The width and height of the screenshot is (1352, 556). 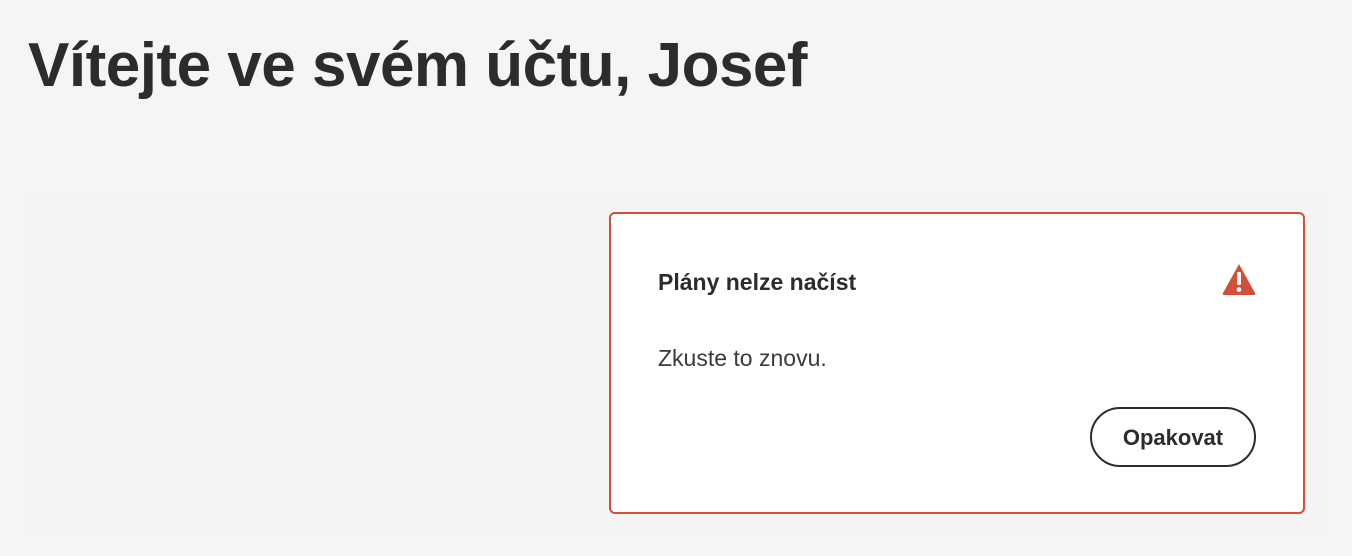 What do you see at coordinates (1239, 279) in the screenshot?
I see `warning-icon` at bounding box center [1239, 279].